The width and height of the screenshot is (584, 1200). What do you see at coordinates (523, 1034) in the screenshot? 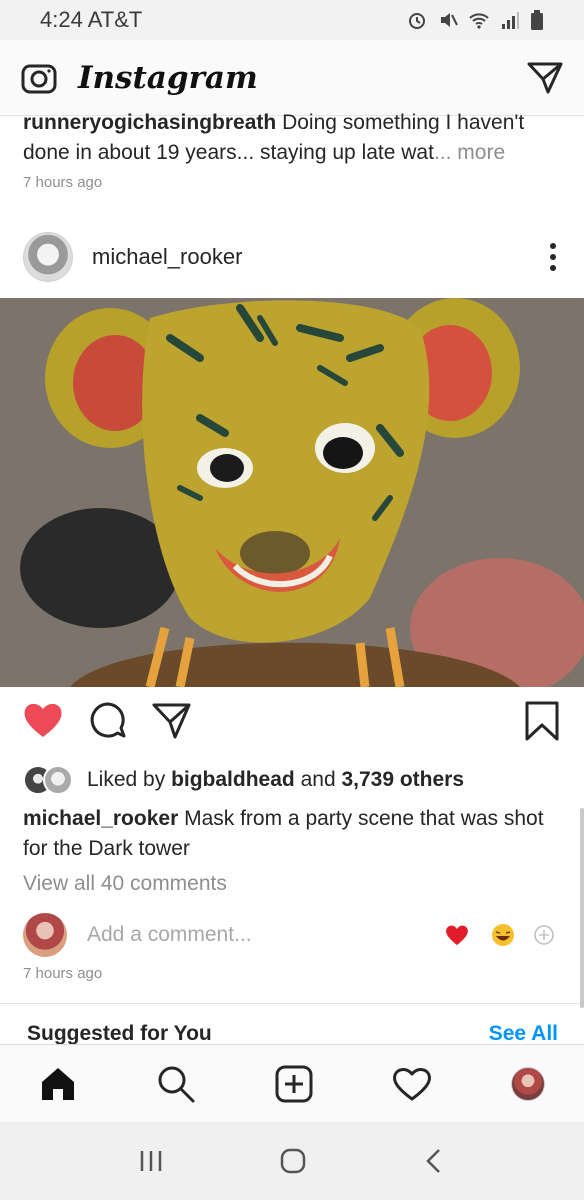
I see `see-all-link: See All` at bounding box center [523, 1034].